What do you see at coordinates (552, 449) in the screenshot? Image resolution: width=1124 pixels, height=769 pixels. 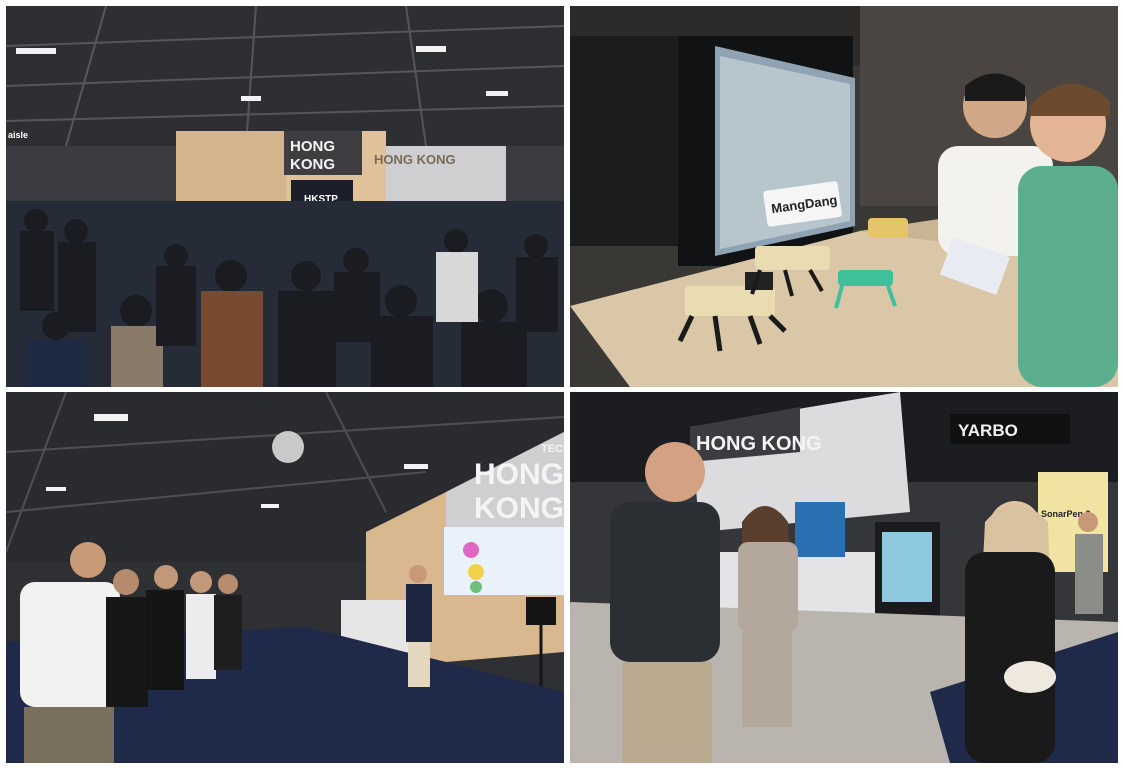 I see `booth-sign-vertical: TECH` at bounding box center [552, 449].